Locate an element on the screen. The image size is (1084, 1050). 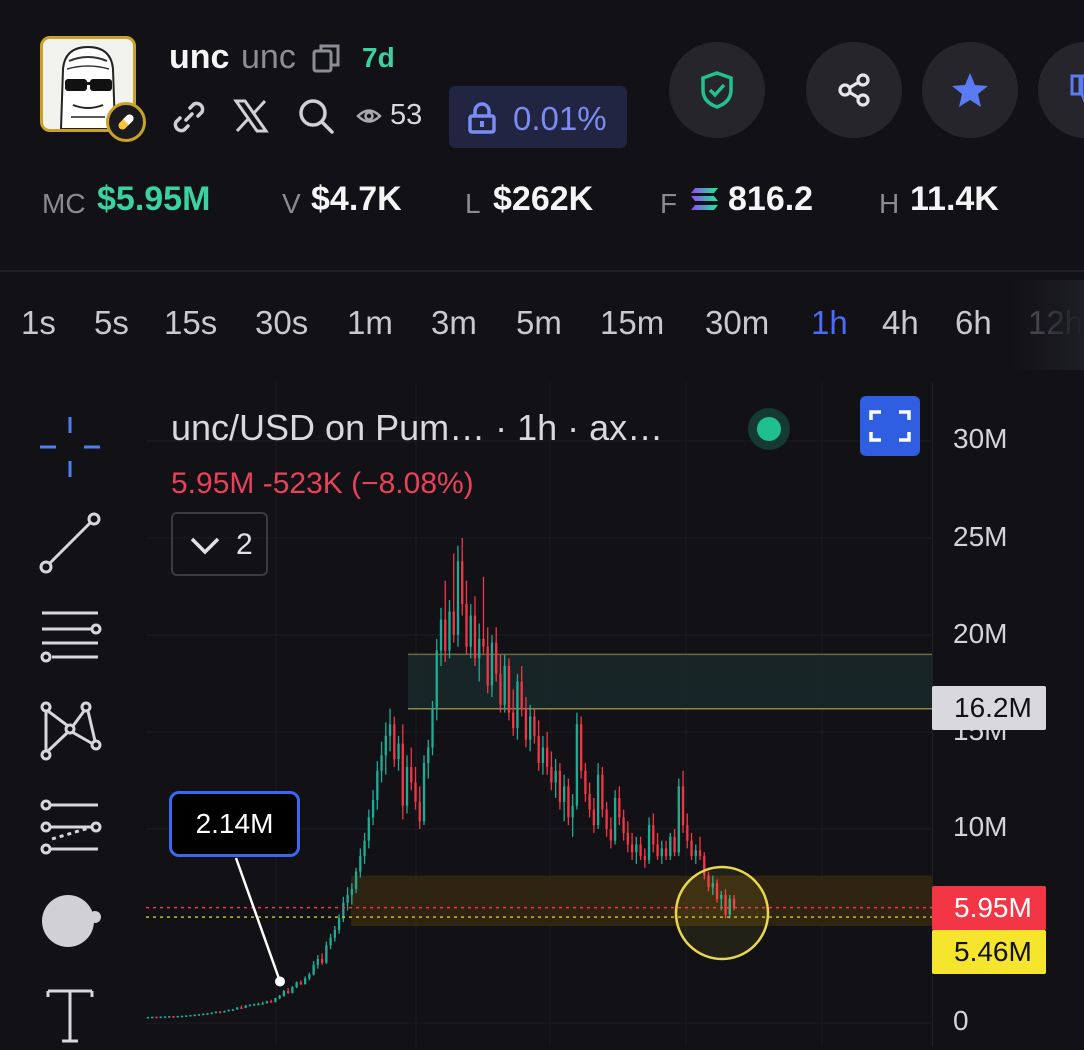
share-button is located at coordinates (854, 90).